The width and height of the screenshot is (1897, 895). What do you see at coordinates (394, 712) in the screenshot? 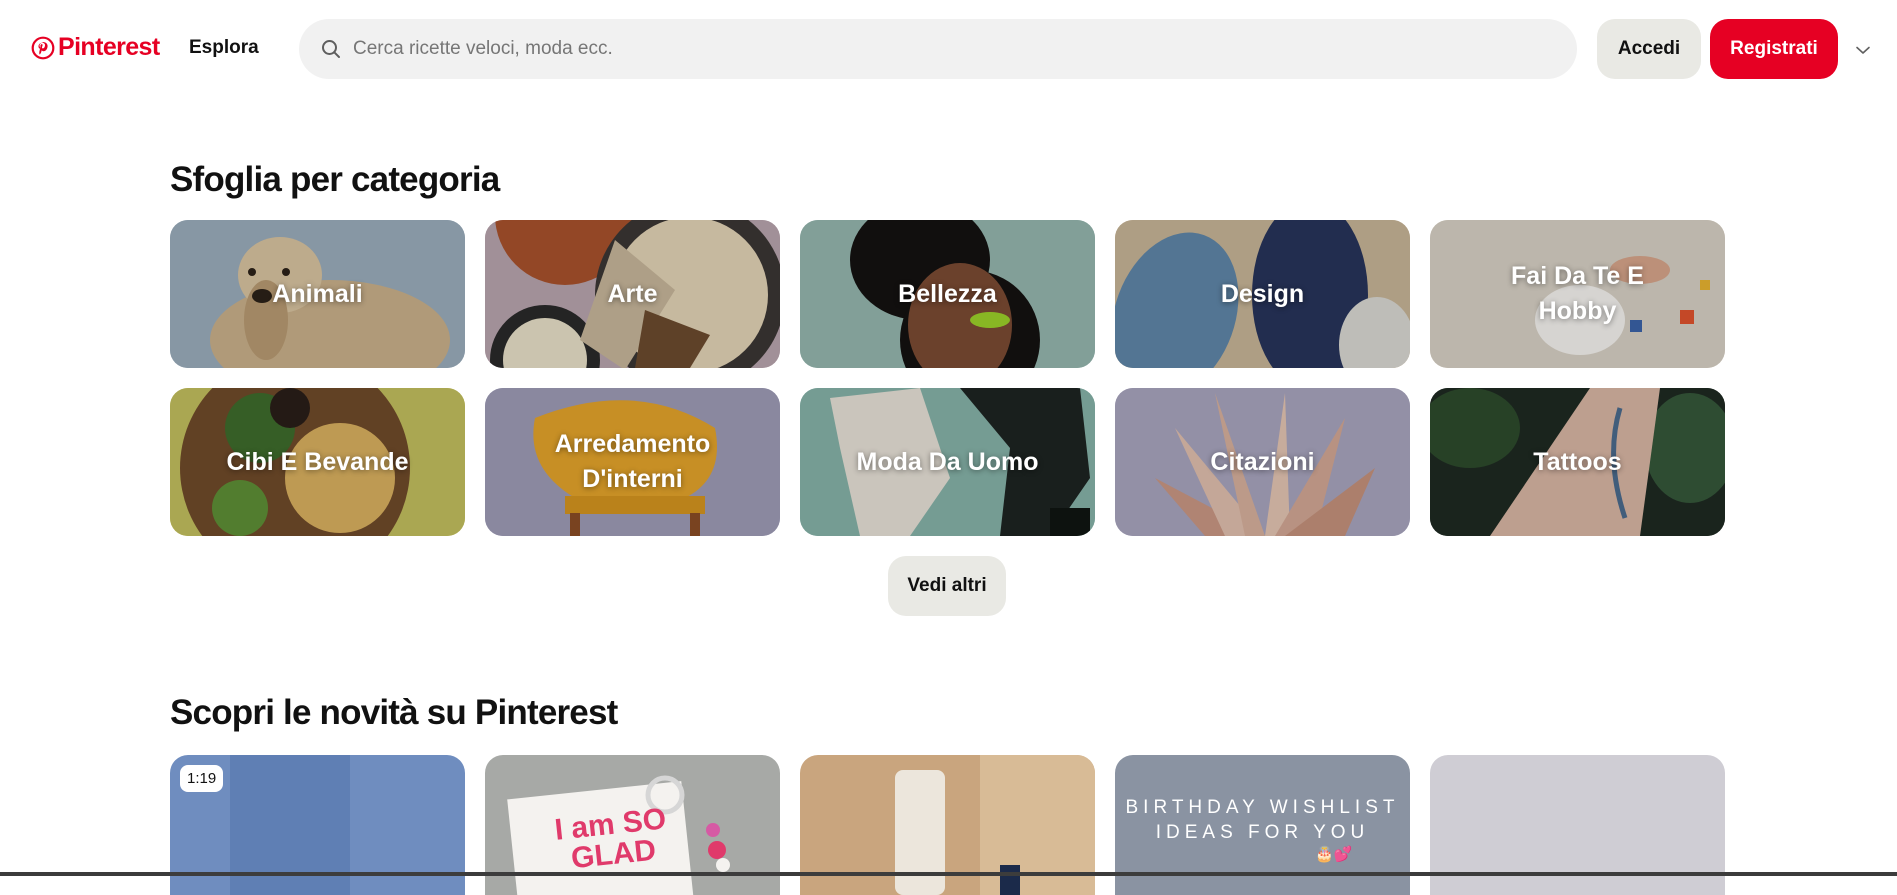
I see `discover-title: Scopri le novità su Pinterest` at bounding box center [394, 712].